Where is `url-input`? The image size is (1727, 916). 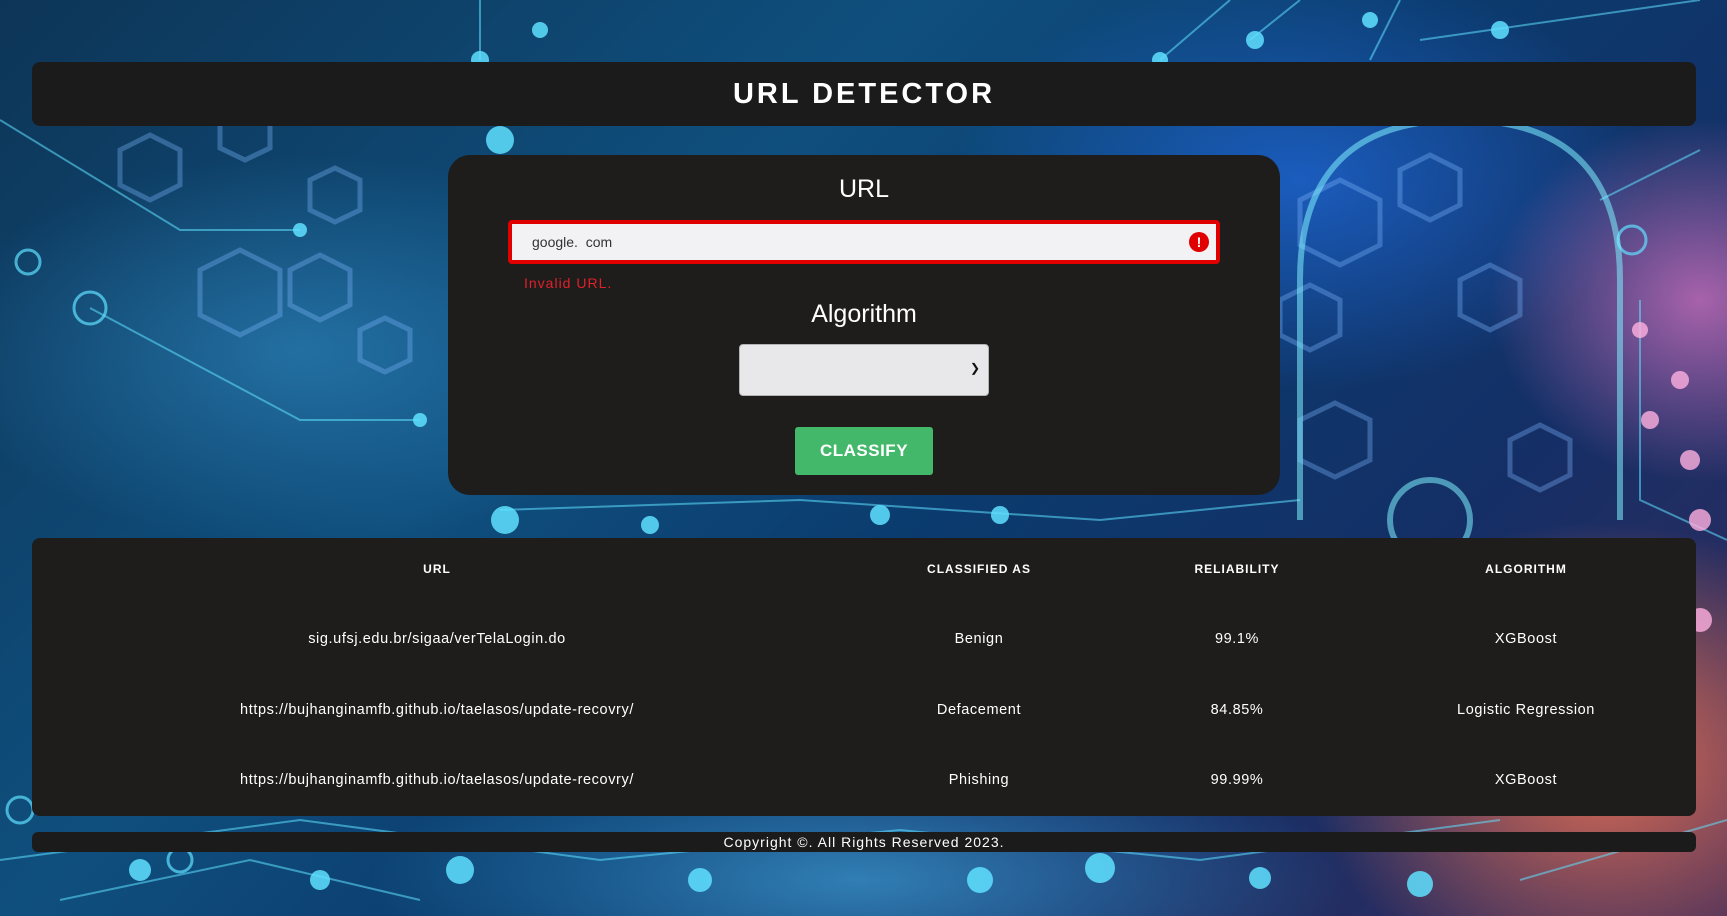 url-input is located at coordinates (852, 242).